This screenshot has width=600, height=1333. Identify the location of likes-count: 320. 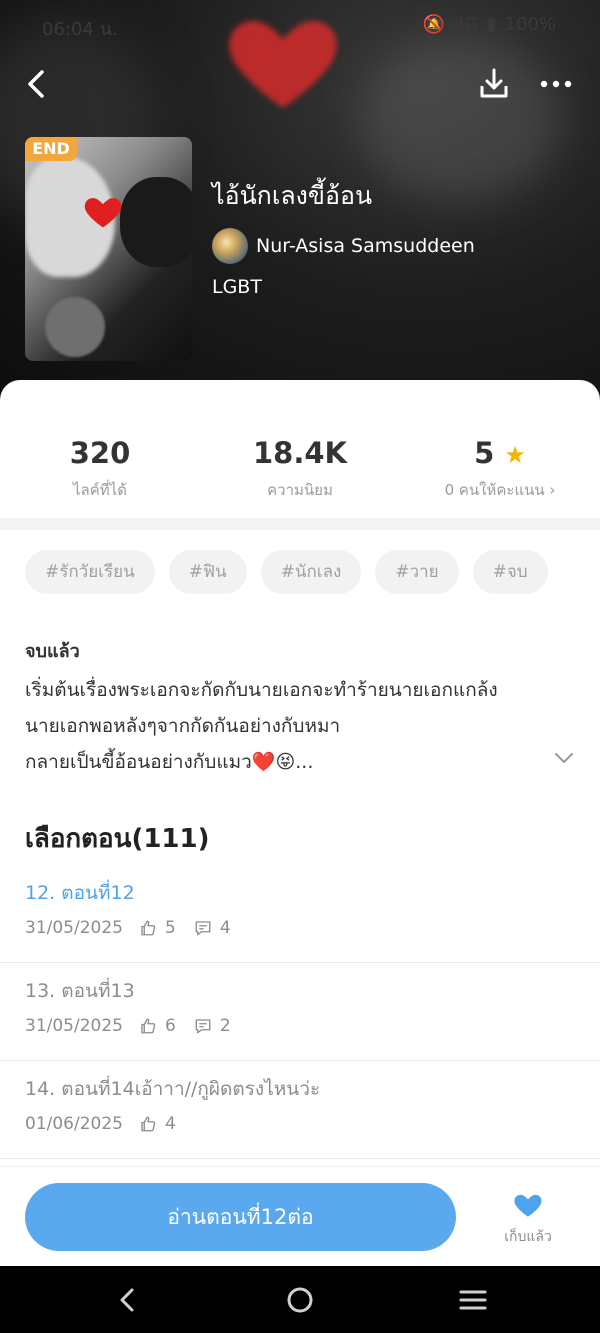
(100, 453).